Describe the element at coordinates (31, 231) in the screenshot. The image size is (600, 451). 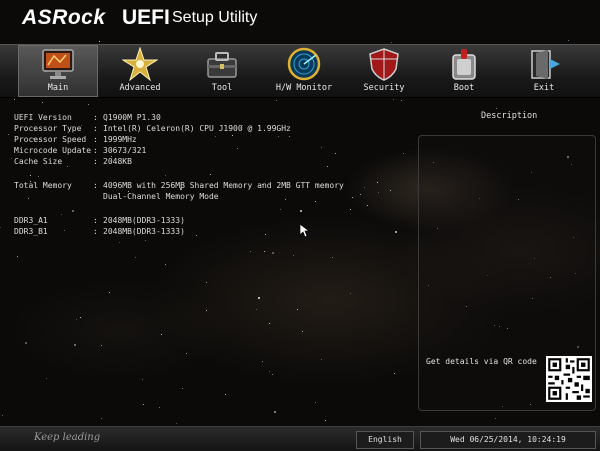
I see `info-key: DDR3_B1` at that location.